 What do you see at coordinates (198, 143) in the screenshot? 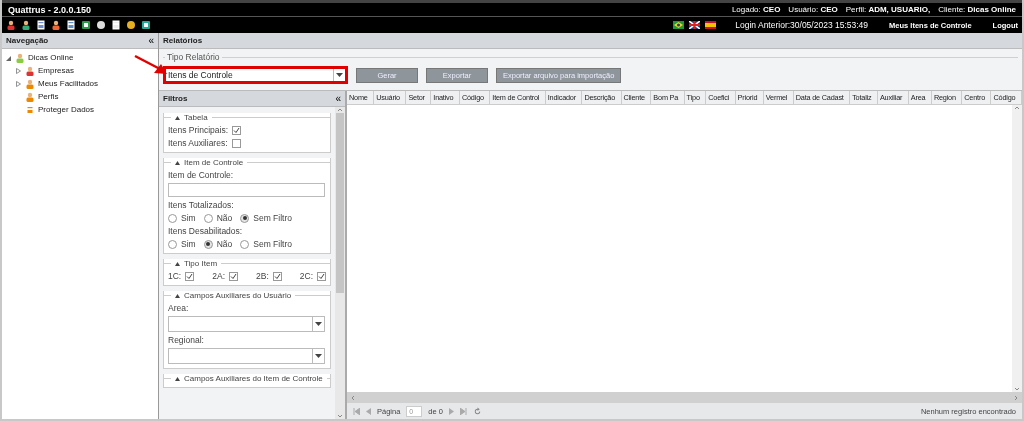
I see `field-label: Itens Auxiliares:` at bounding box center [198, 143].